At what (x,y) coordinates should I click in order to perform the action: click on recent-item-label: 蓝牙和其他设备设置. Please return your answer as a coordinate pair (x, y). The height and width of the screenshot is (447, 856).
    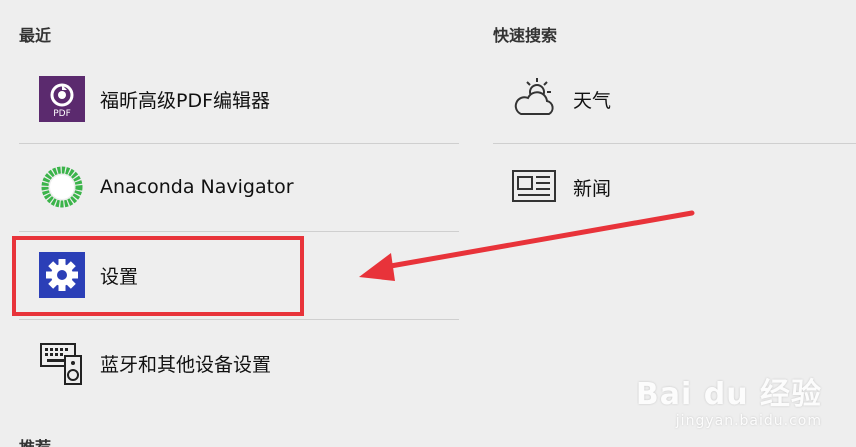
    Looking at the image, I should click on (186, 364).